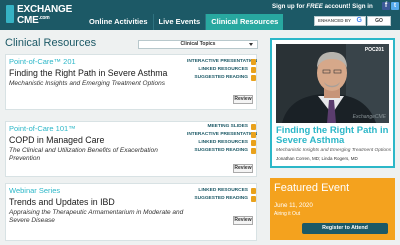  Describe the element at coordinates (10, 14) in the screenshot. I see `logo-mark-icon` at that location.